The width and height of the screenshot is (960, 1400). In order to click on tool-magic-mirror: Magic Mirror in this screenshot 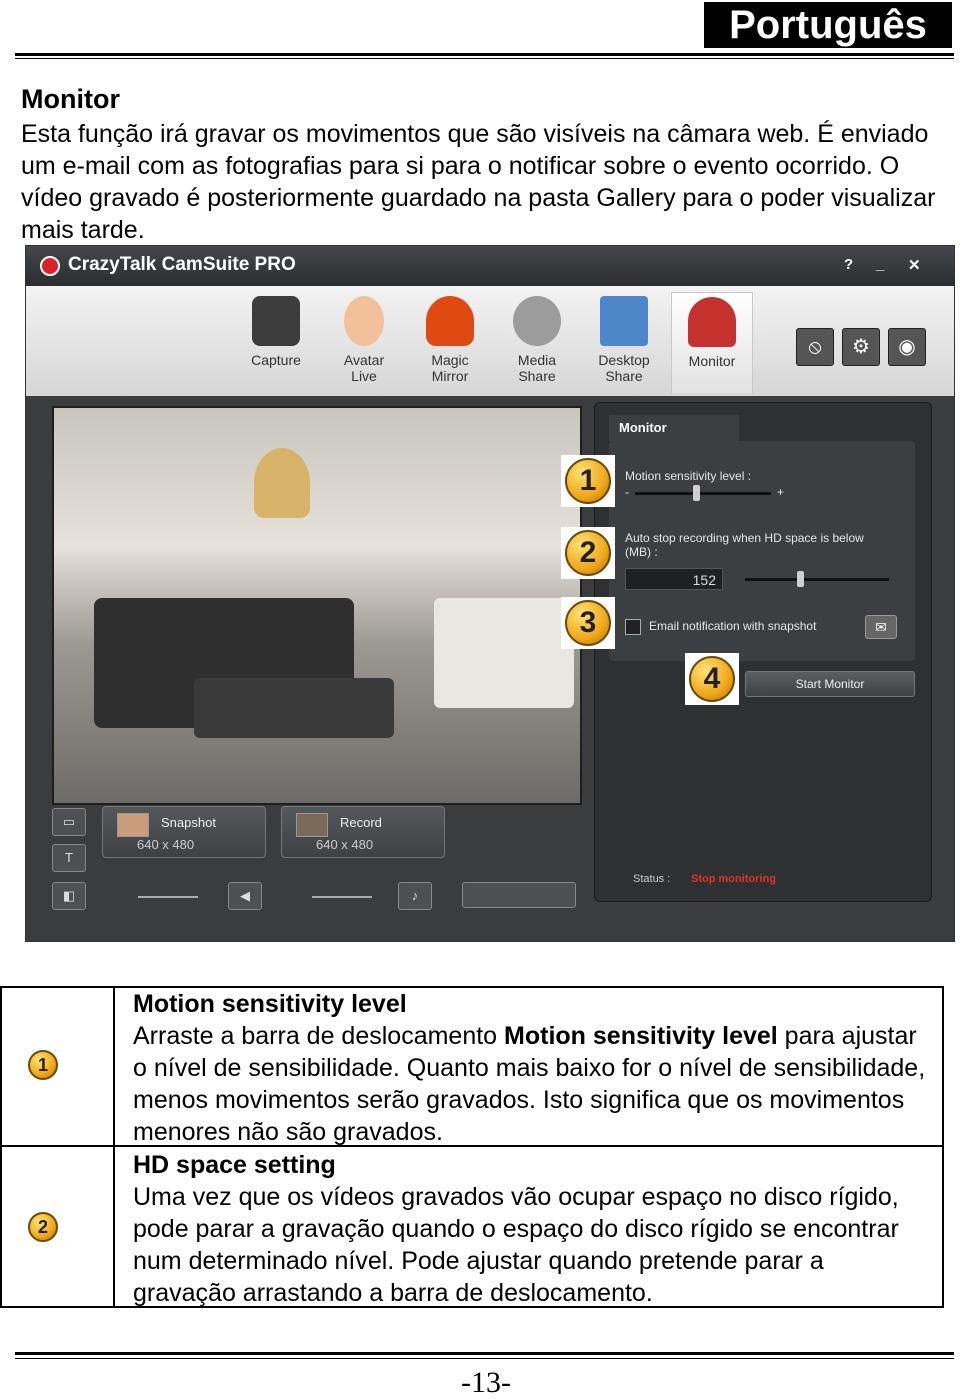, I will do `click(450, 342)`.